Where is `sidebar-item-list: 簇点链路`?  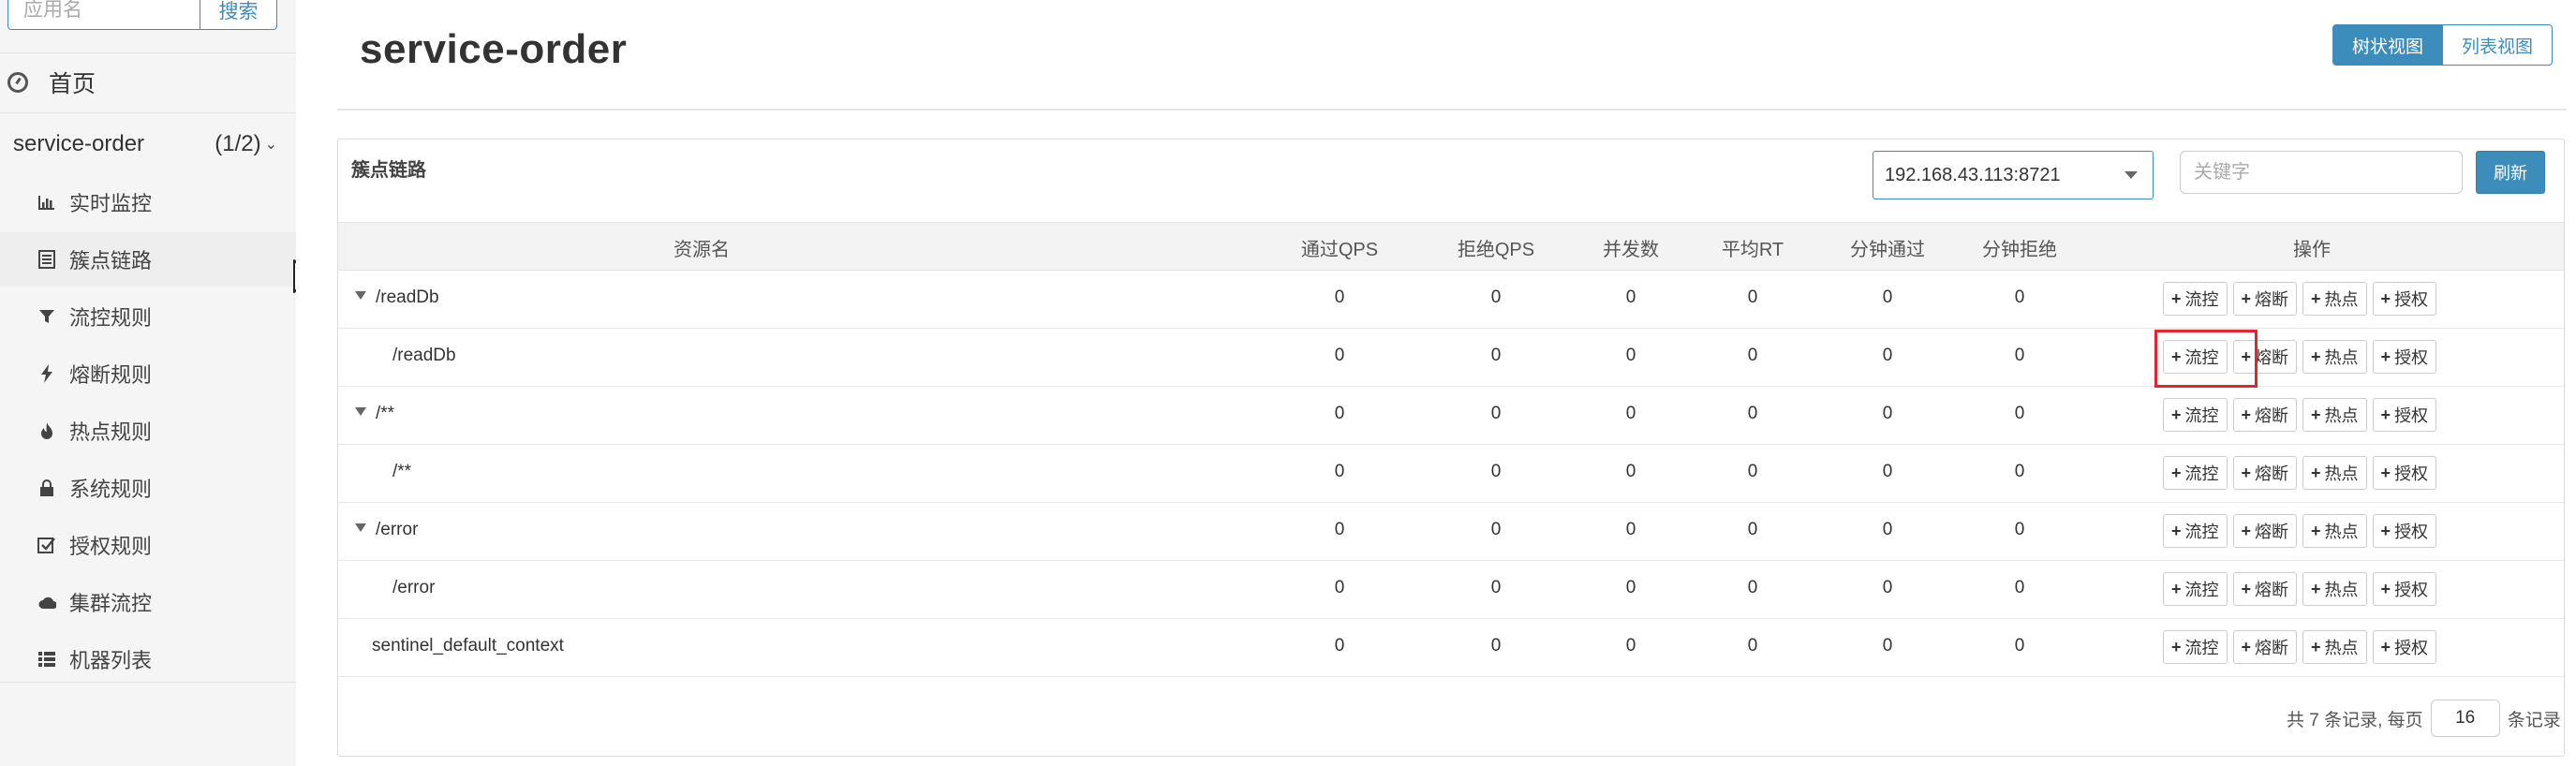
sidebar-item-list: 簇点链路 is located at coordinates (148, 259).